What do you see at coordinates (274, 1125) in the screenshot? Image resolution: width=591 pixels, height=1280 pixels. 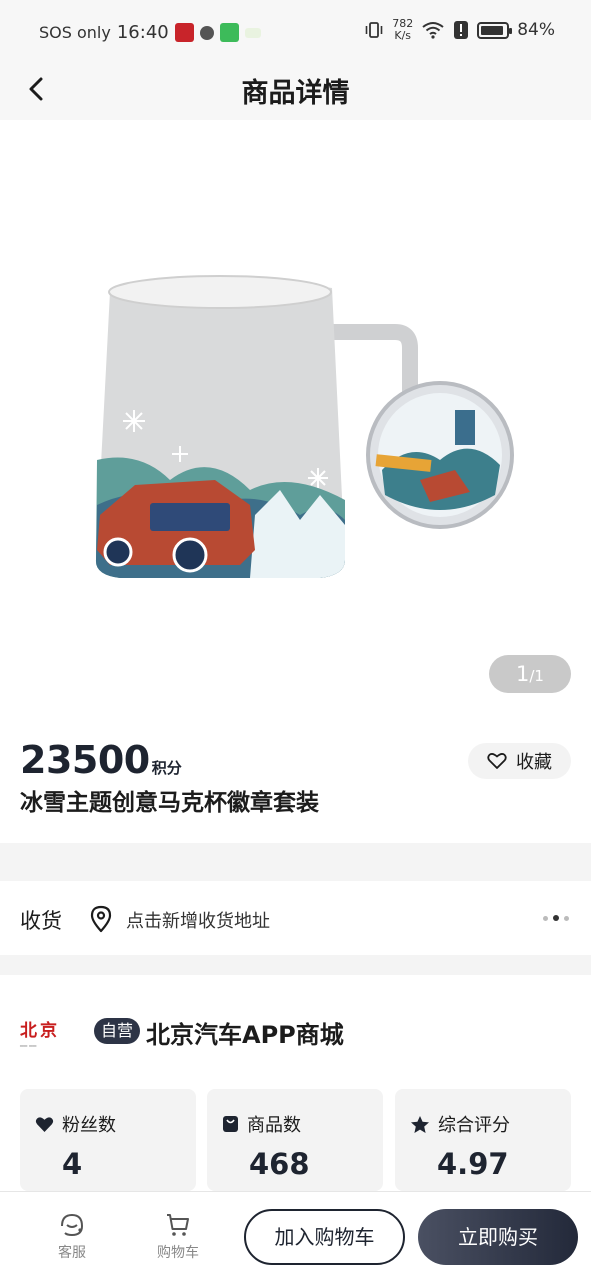 I see `stat-label: 商品数` at bounding box center [274, 1125].